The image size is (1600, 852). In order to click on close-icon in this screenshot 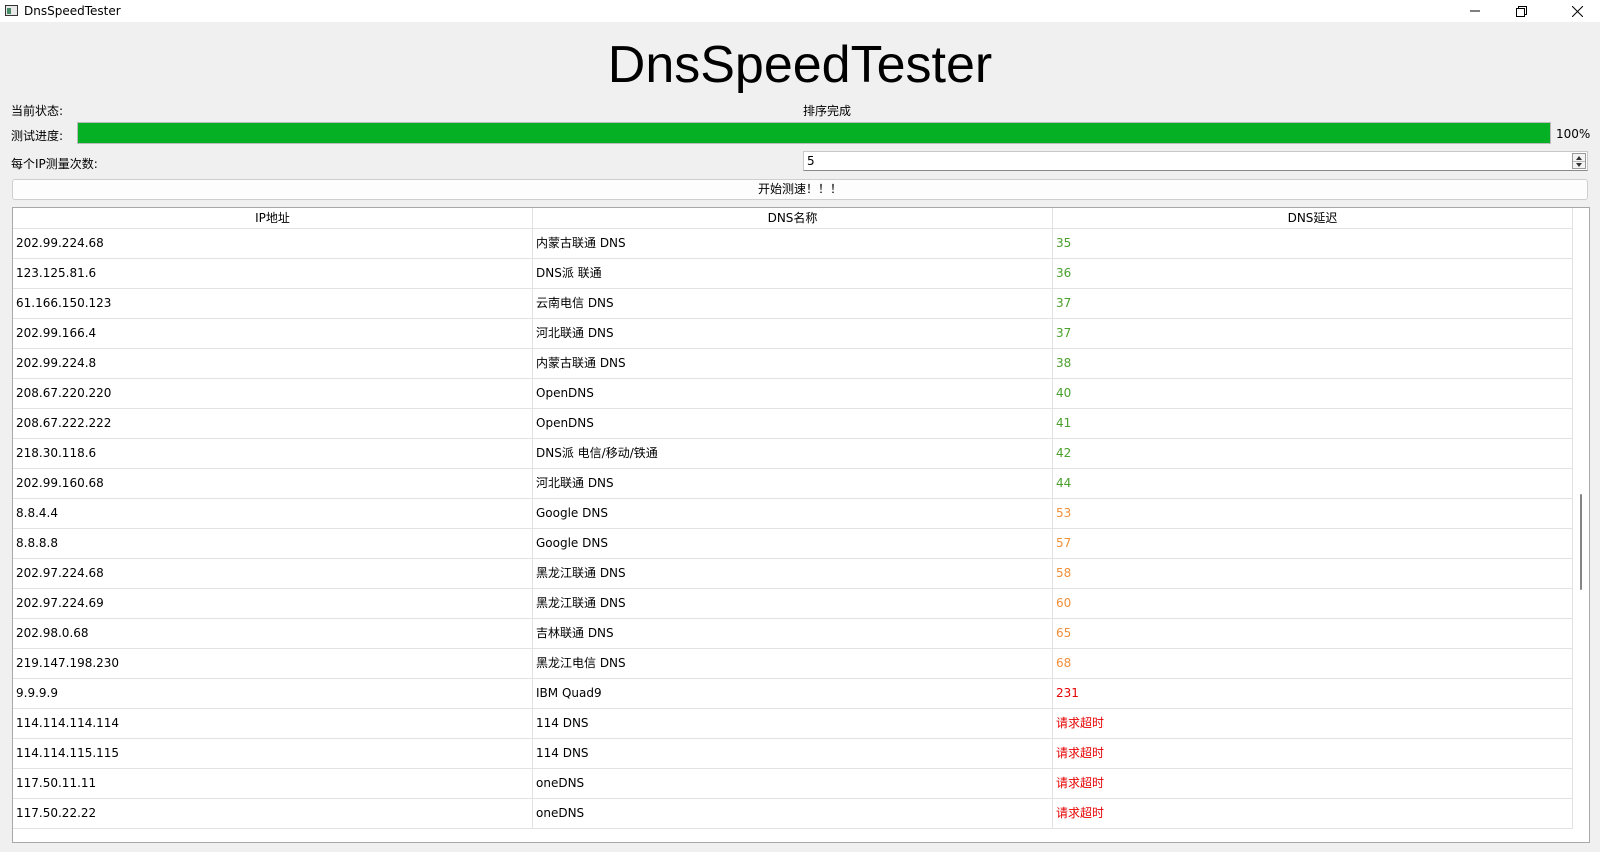, I will do `click(1577, 11)`.